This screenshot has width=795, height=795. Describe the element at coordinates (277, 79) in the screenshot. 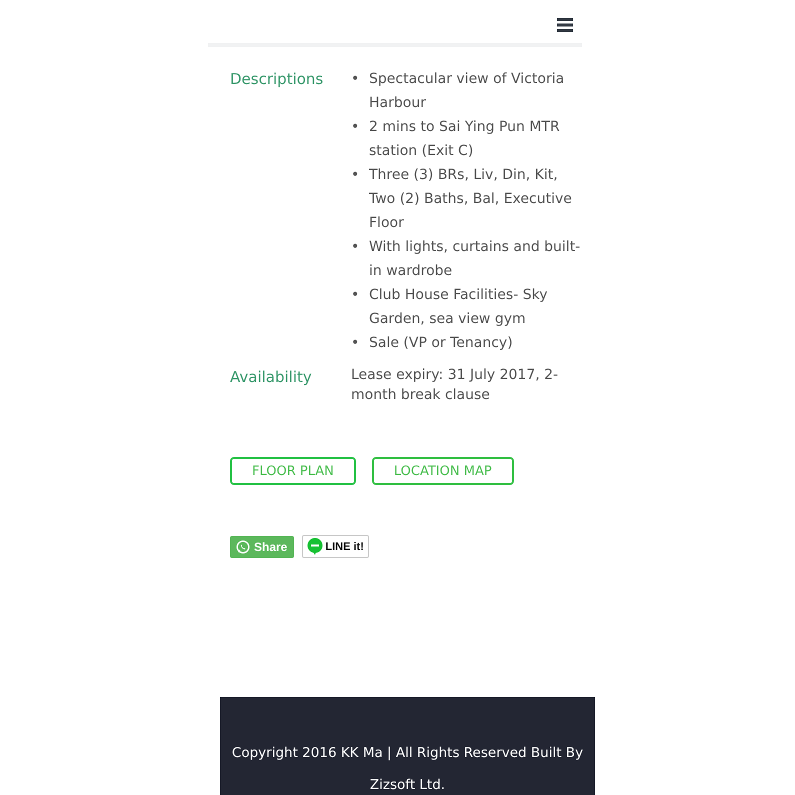

I see `field-label: Descriptions` at that location.